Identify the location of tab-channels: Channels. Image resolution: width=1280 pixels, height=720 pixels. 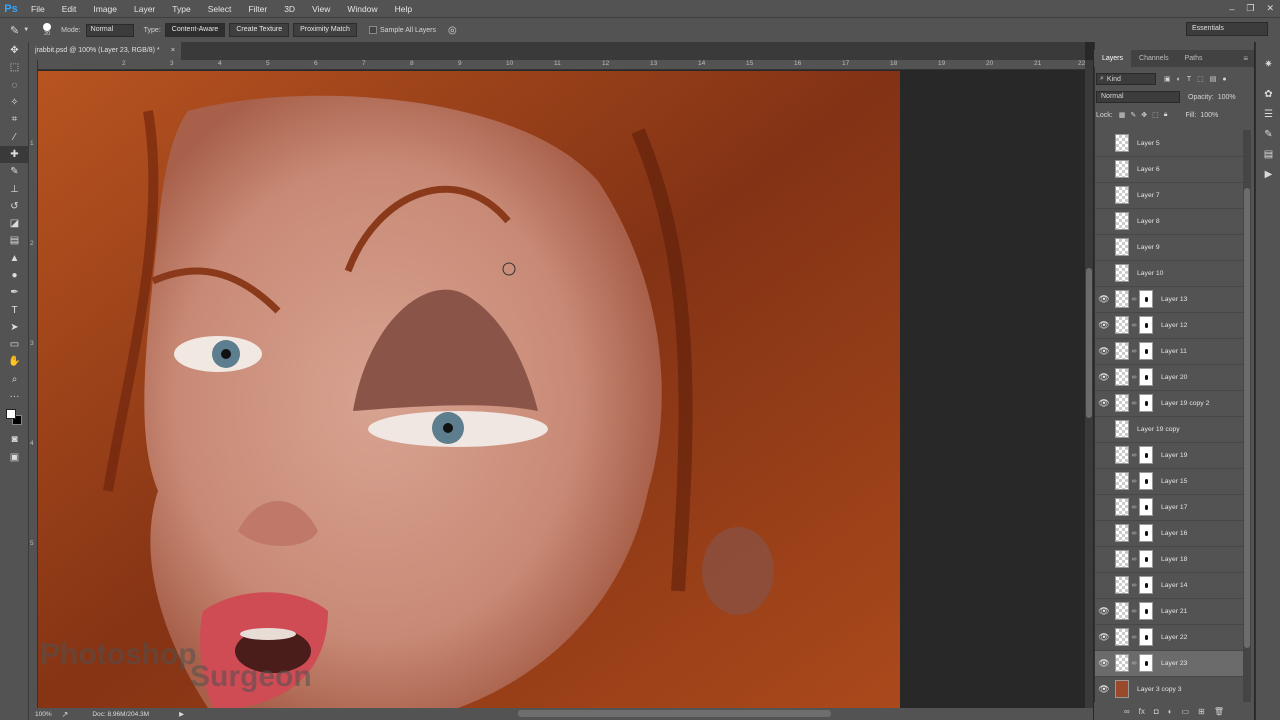
(1154, 58).